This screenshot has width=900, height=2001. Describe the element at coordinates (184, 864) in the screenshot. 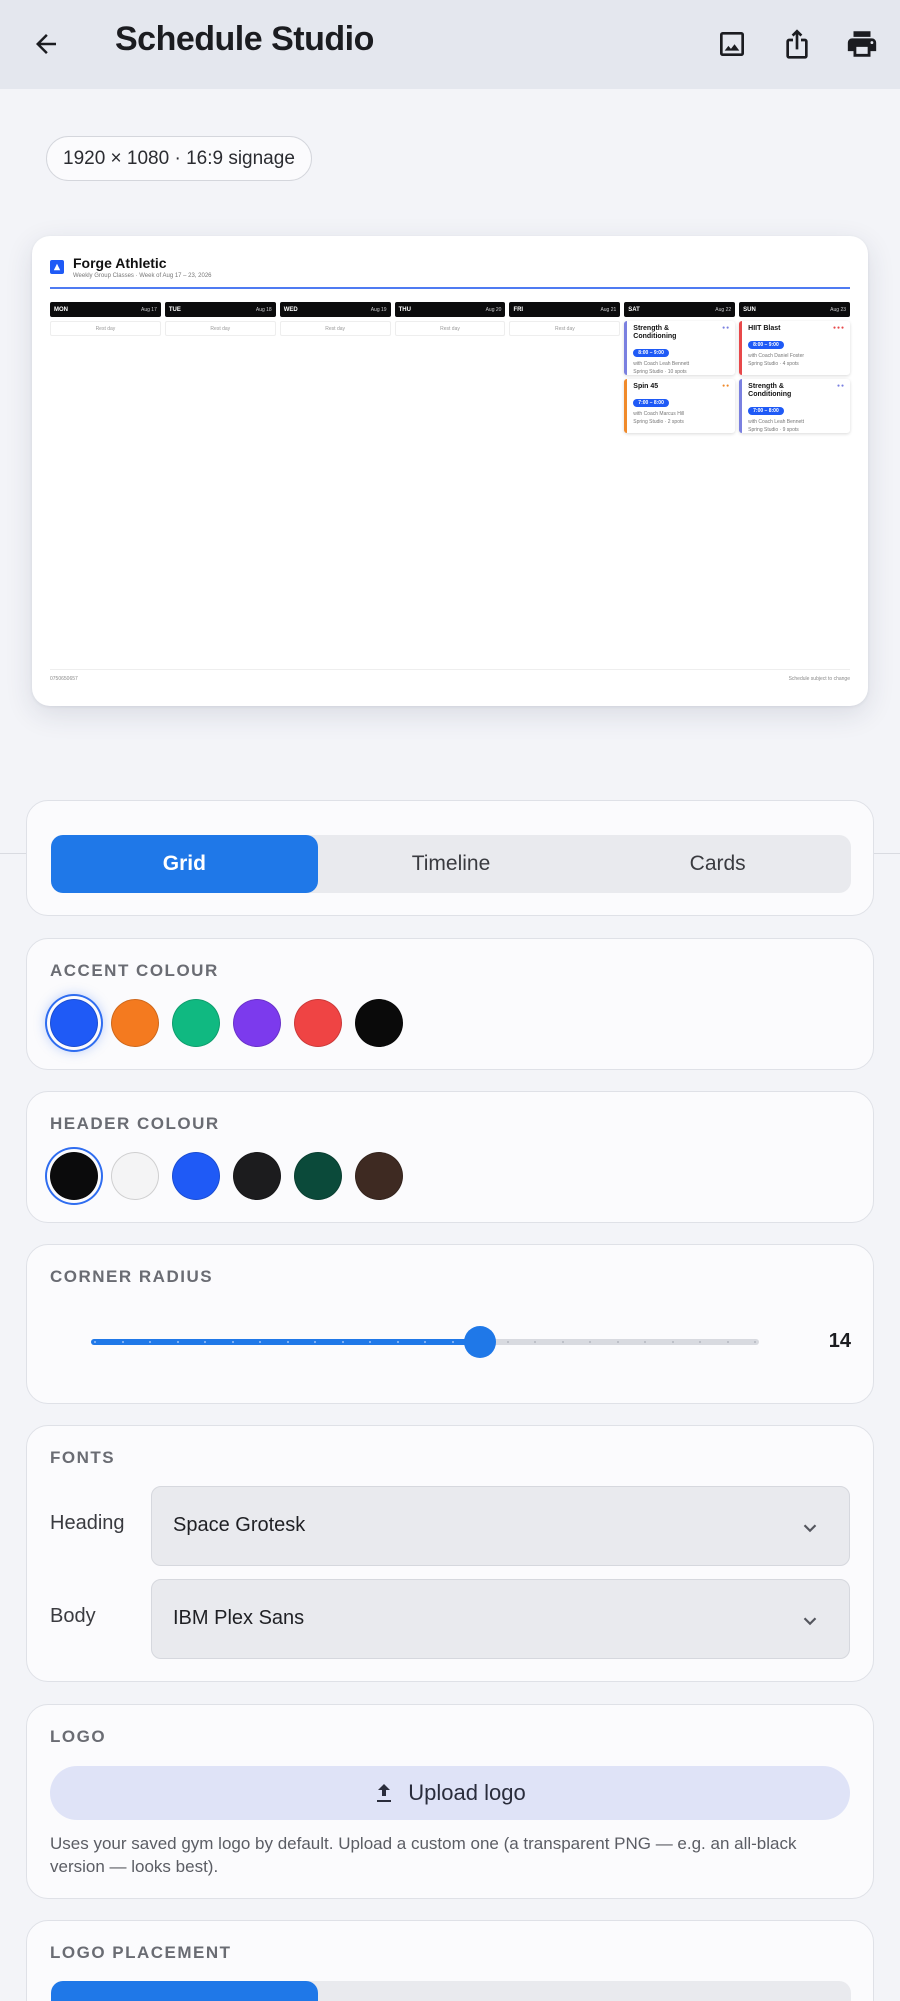

I see `layout-option-grid: Grid` at that location.